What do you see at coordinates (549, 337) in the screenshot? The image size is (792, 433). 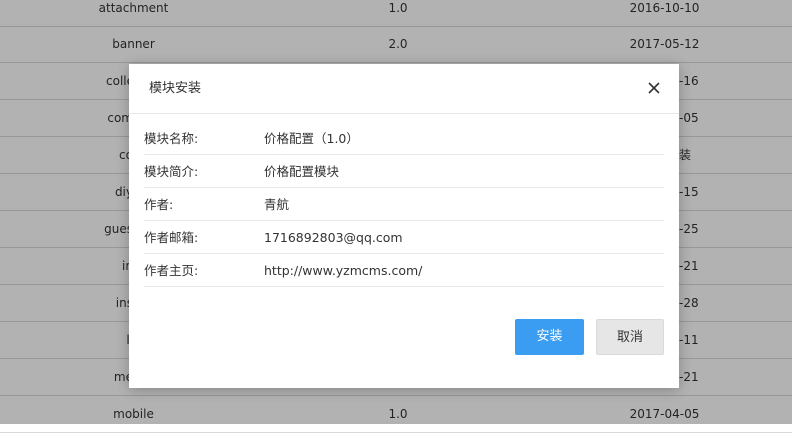 I see `install-button: 安装` at bounding box center [549, 337].